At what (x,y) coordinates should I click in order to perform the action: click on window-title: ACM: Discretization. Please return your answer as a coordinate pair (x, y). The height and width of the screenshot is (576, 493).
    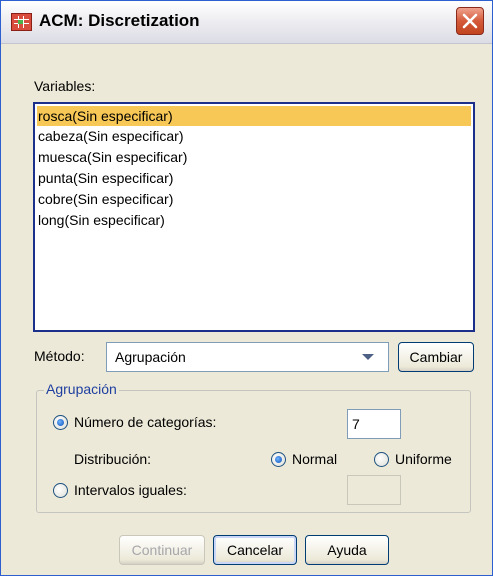
    Looking at the image, I should click on (119, 20).